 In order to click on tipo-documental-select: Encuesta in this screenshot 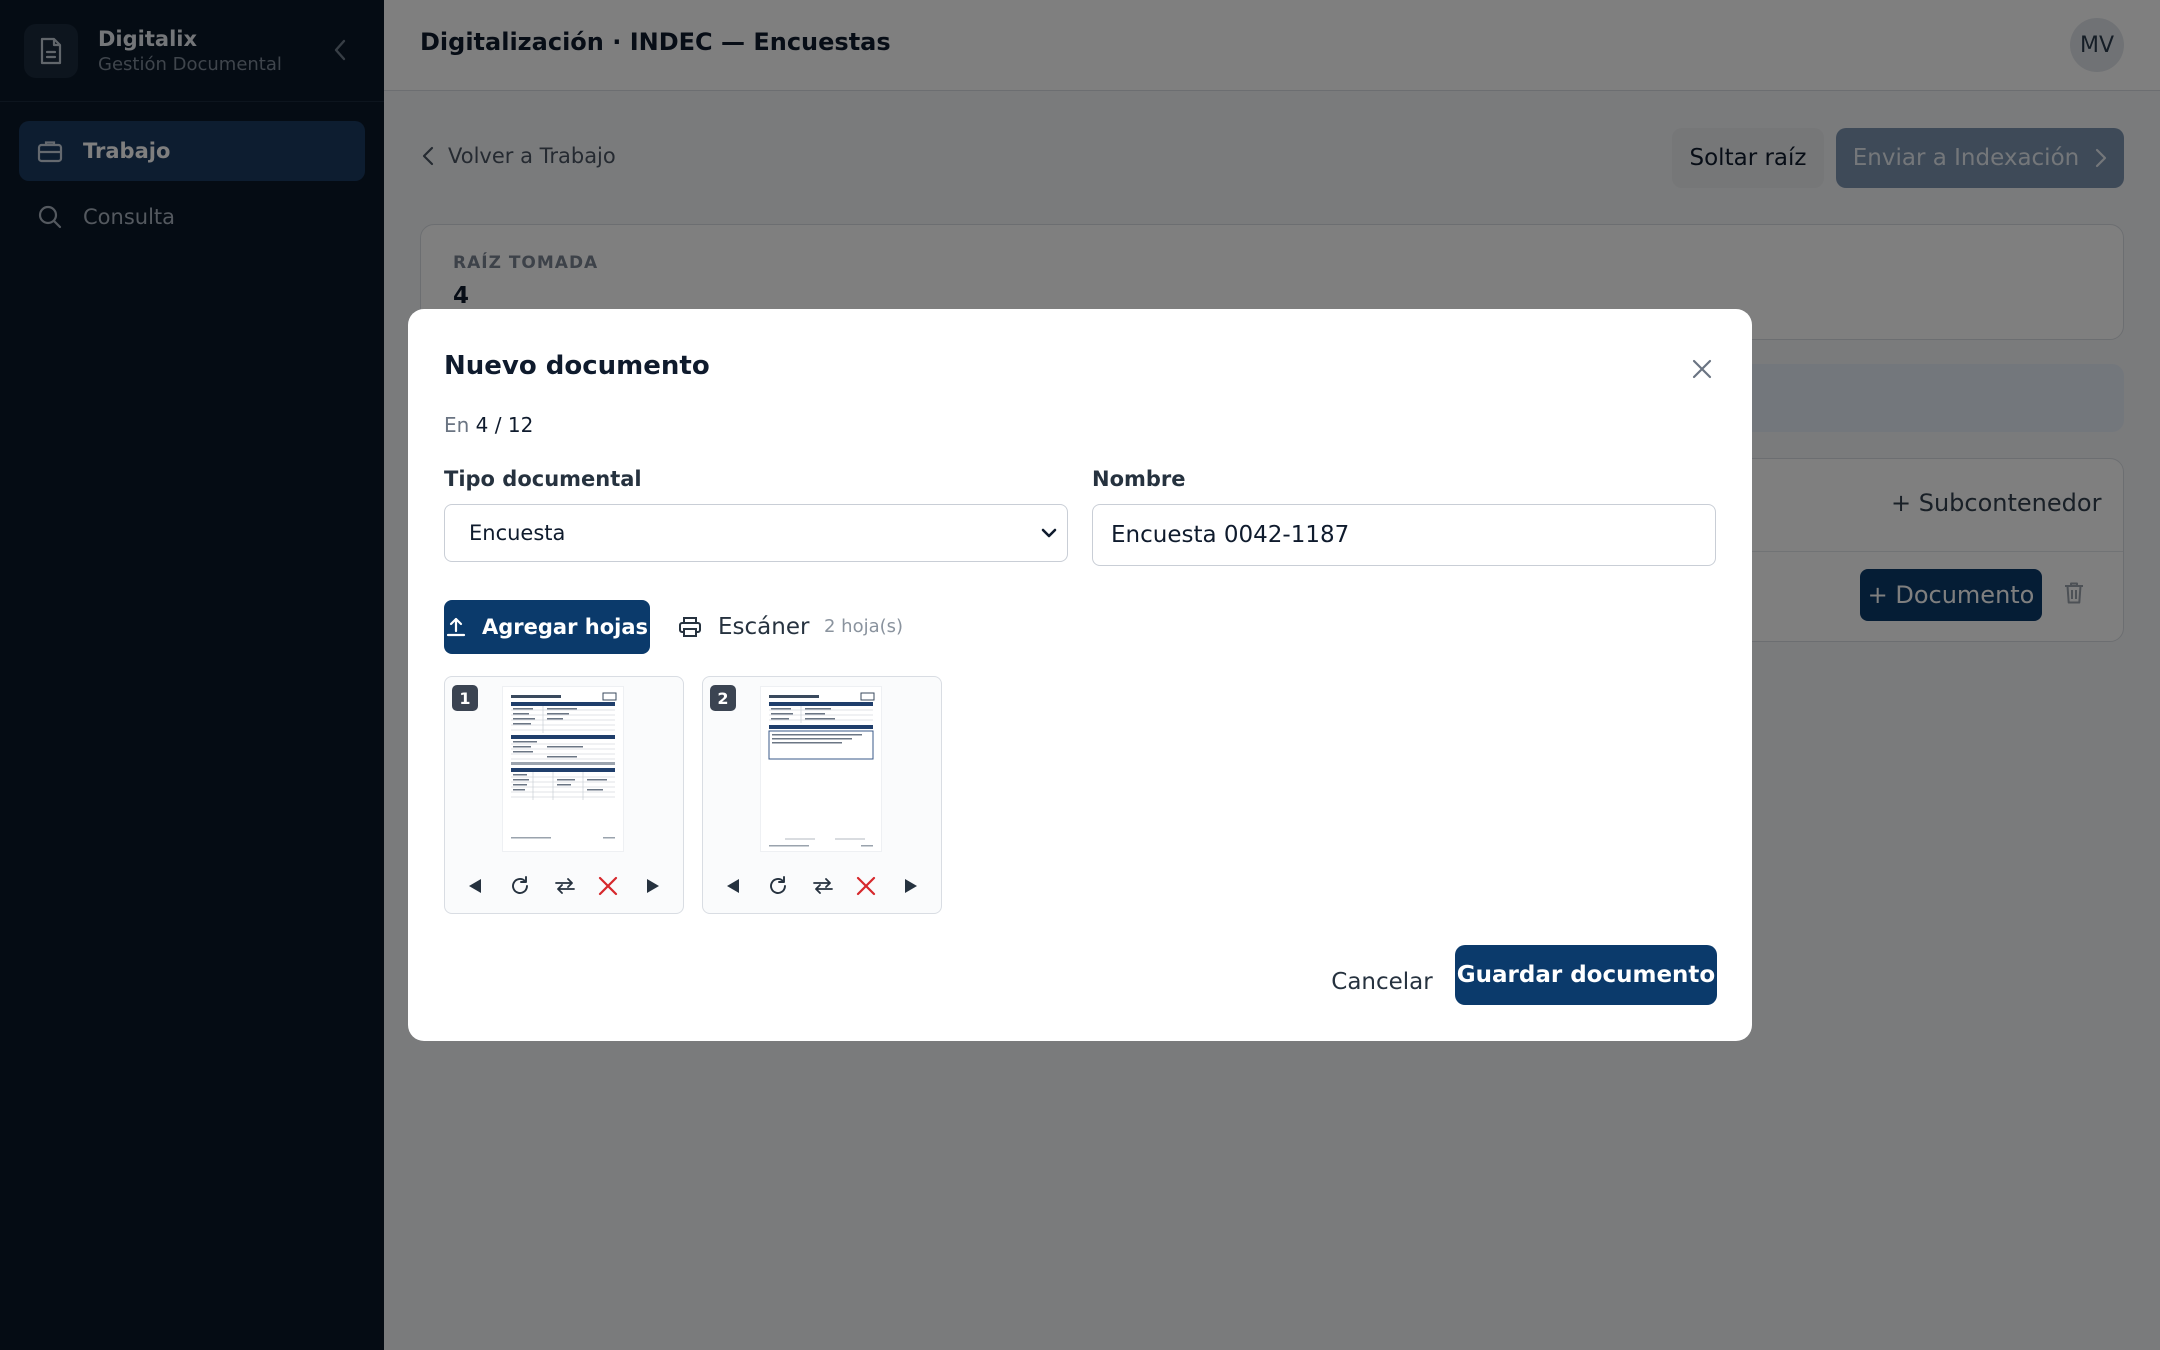, I will do `click(756, 533)`.